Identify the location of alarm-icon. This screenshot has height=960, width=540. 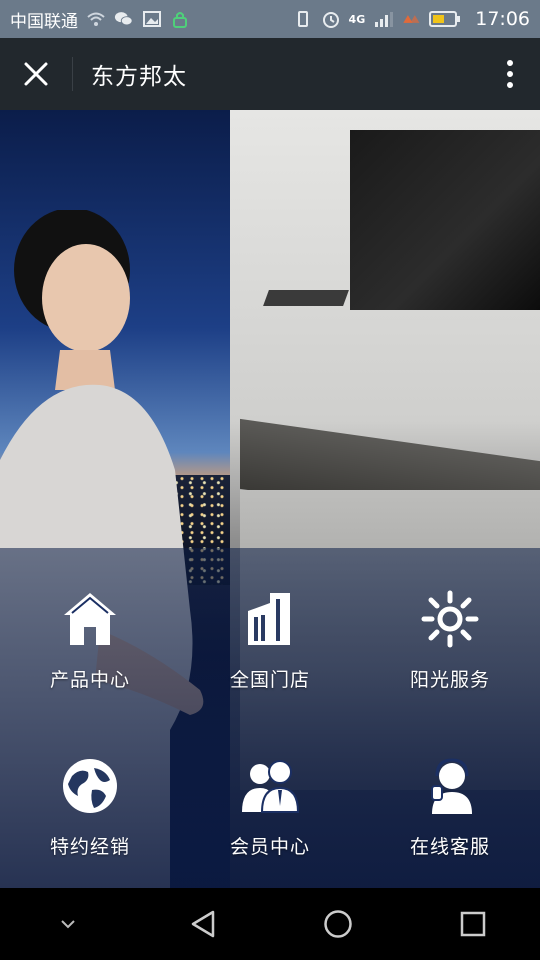
(330, 20).